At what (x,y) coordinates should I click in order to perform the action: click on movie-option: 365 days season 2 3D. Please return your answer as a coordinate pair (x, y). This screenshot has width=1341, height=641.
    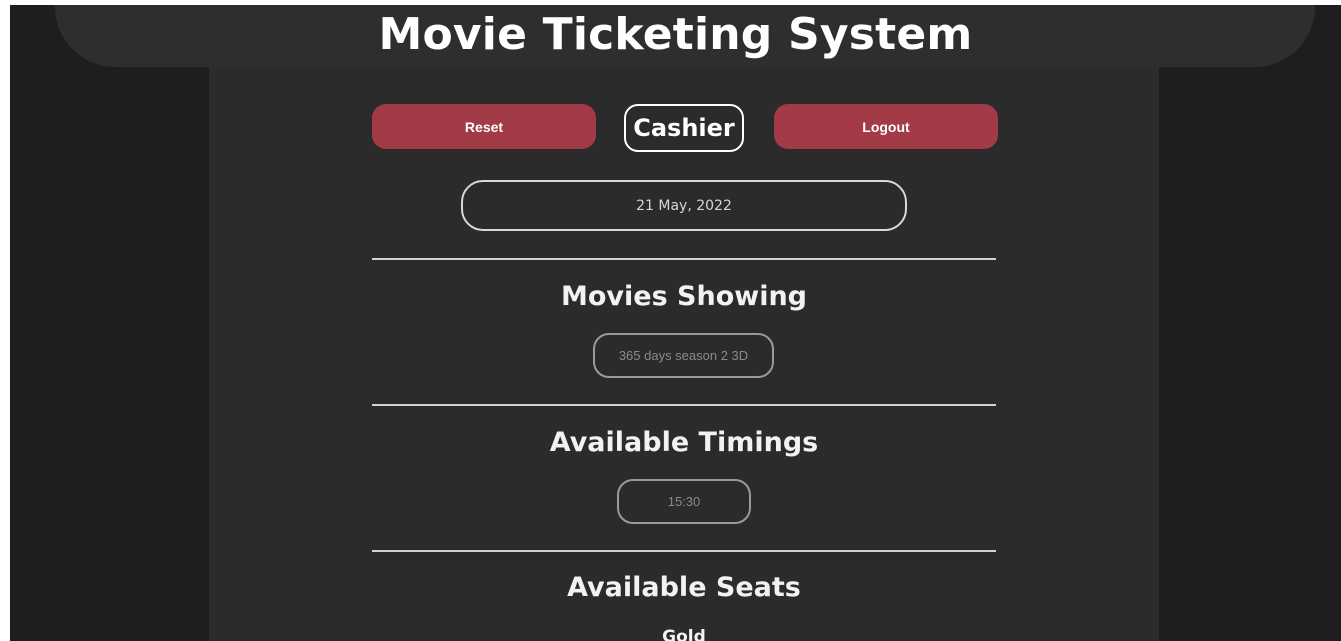
    Looking at the image, I should click on (683, 355).